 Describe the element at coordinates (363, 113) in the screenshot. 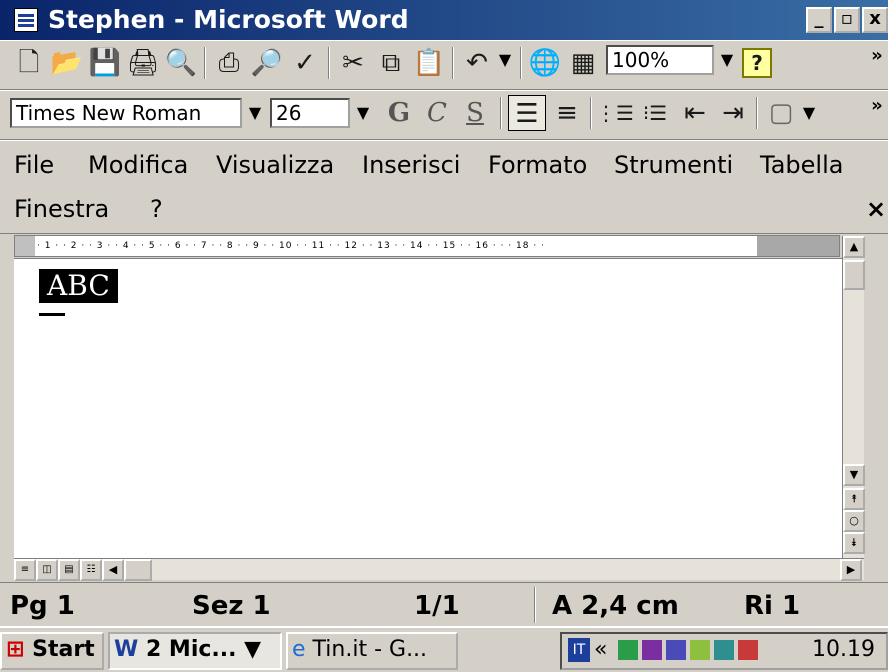

I see `font-size-dropdown-chevron-icon: ▼` at that location.